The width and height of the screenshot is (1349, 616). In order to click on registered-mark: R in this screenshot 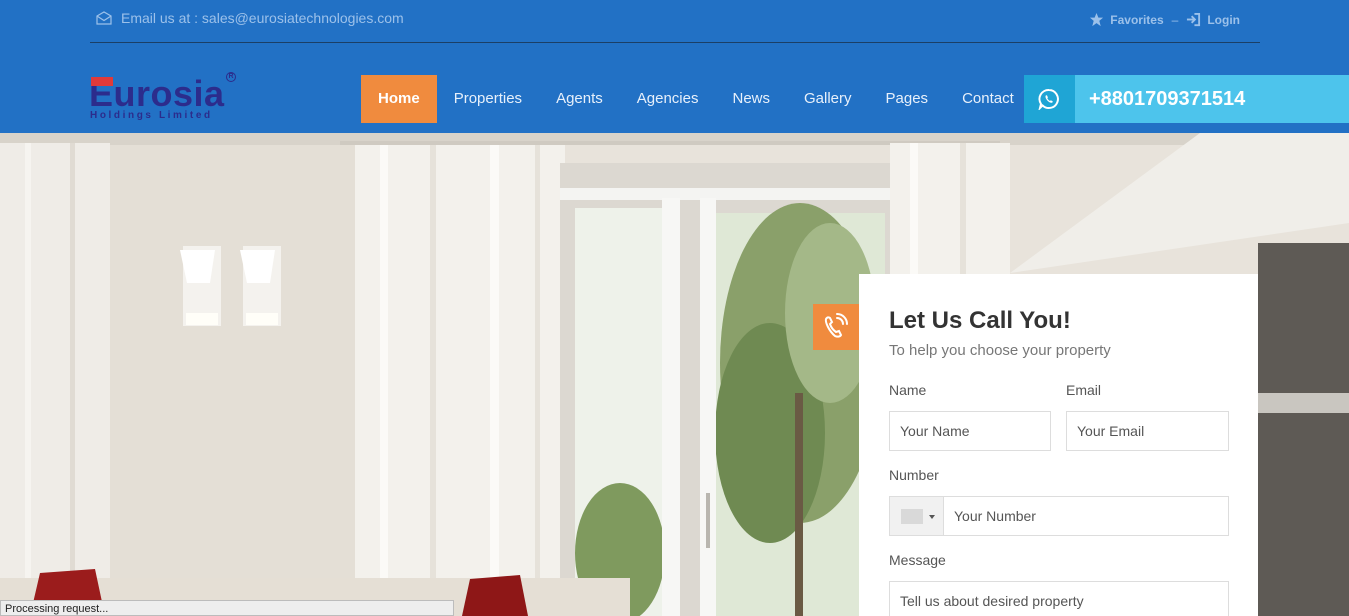, I will do `click(231, 77)`.